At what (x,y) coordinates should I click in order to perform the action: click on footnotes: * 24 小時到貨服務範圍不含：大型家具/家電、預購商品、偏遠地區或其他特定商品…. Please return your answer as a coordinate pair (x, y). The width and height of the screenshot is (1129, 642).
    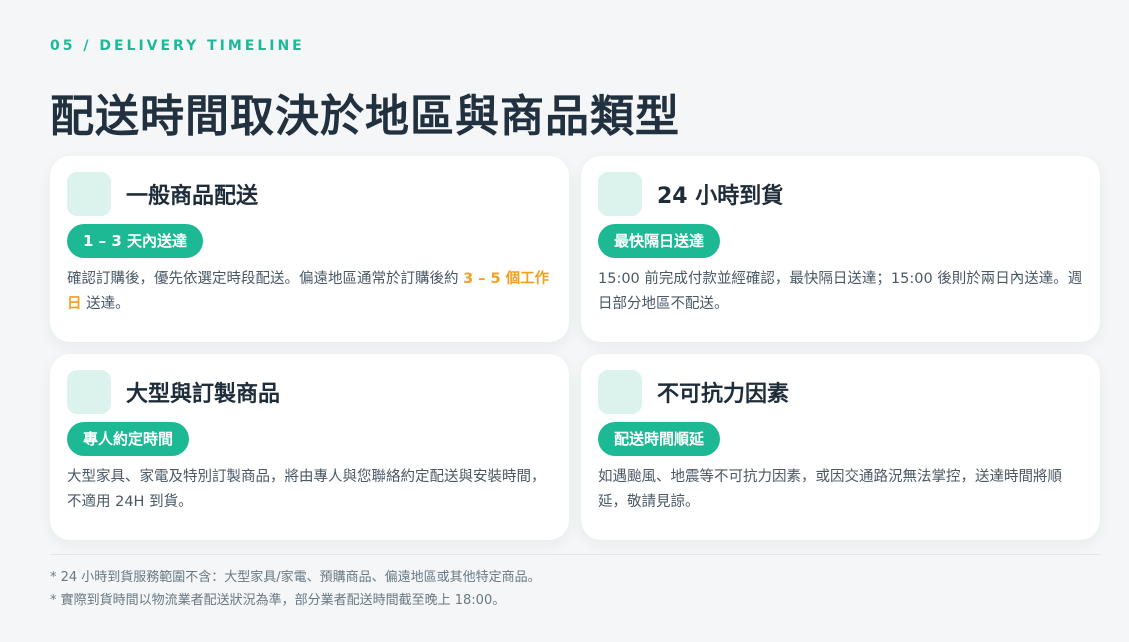
    Looking at the image, I should click on (295, 589).